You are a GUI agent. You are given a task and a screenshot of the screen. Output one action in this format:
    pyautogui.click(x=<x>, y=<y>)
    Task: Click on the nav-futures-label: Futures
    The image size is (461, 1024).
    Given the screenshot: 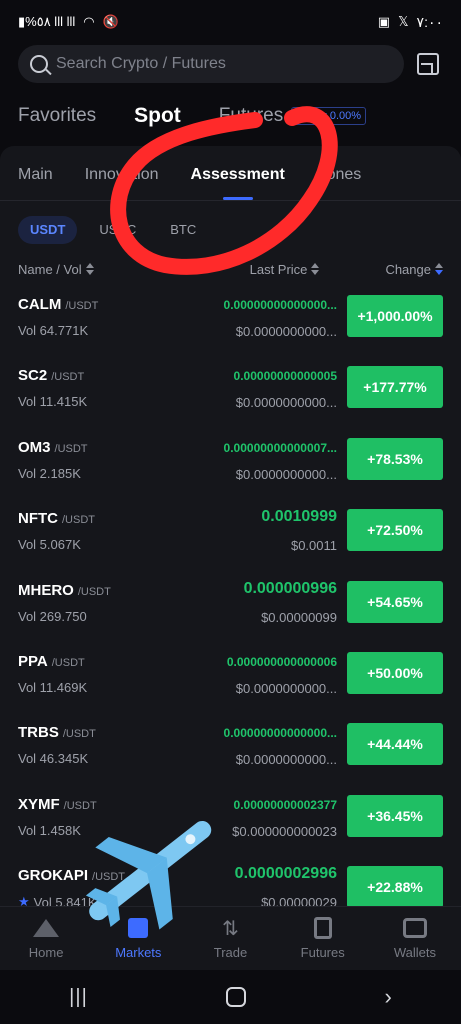 What is the action you would take?
    pyautogui.click(x=322, y=952)
    